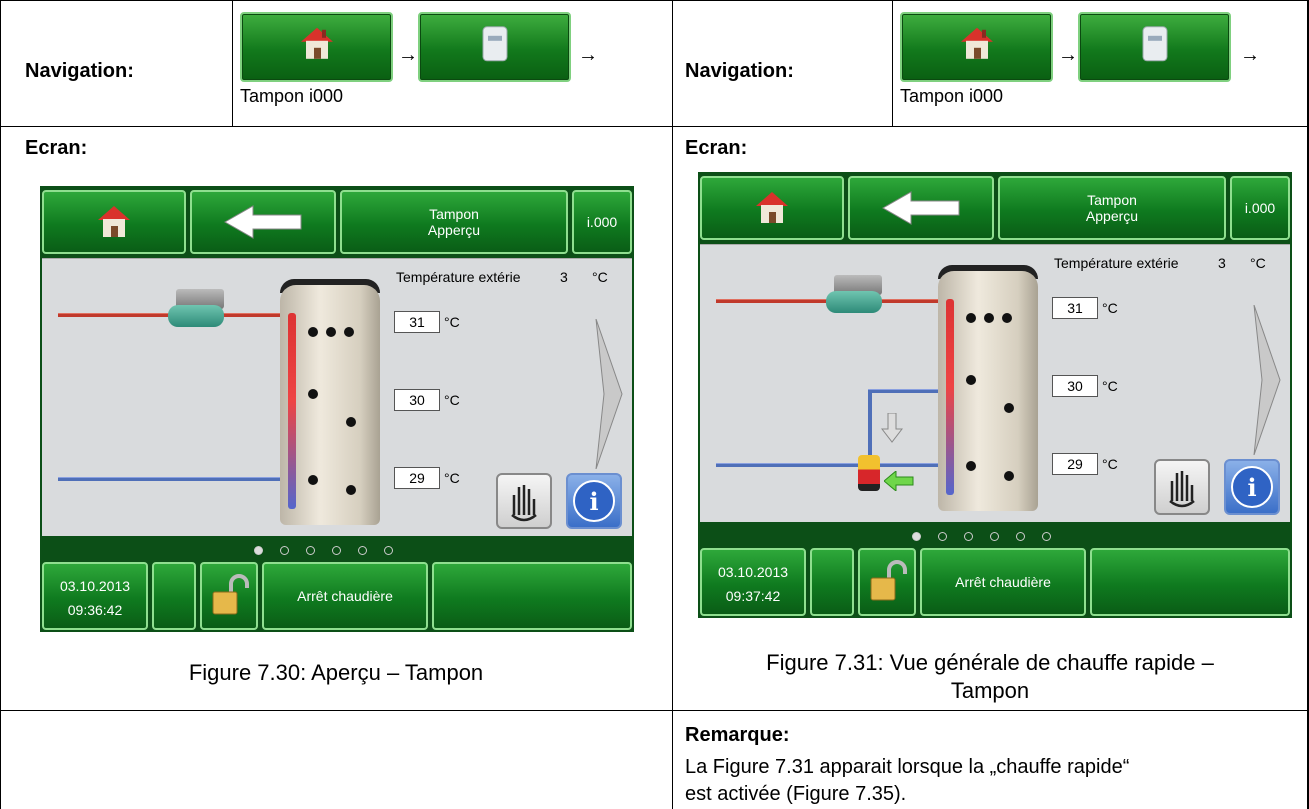 The height and width of the screenshot is (809, 1309). I want to click on left-arrow-icon, so click(899, 481).